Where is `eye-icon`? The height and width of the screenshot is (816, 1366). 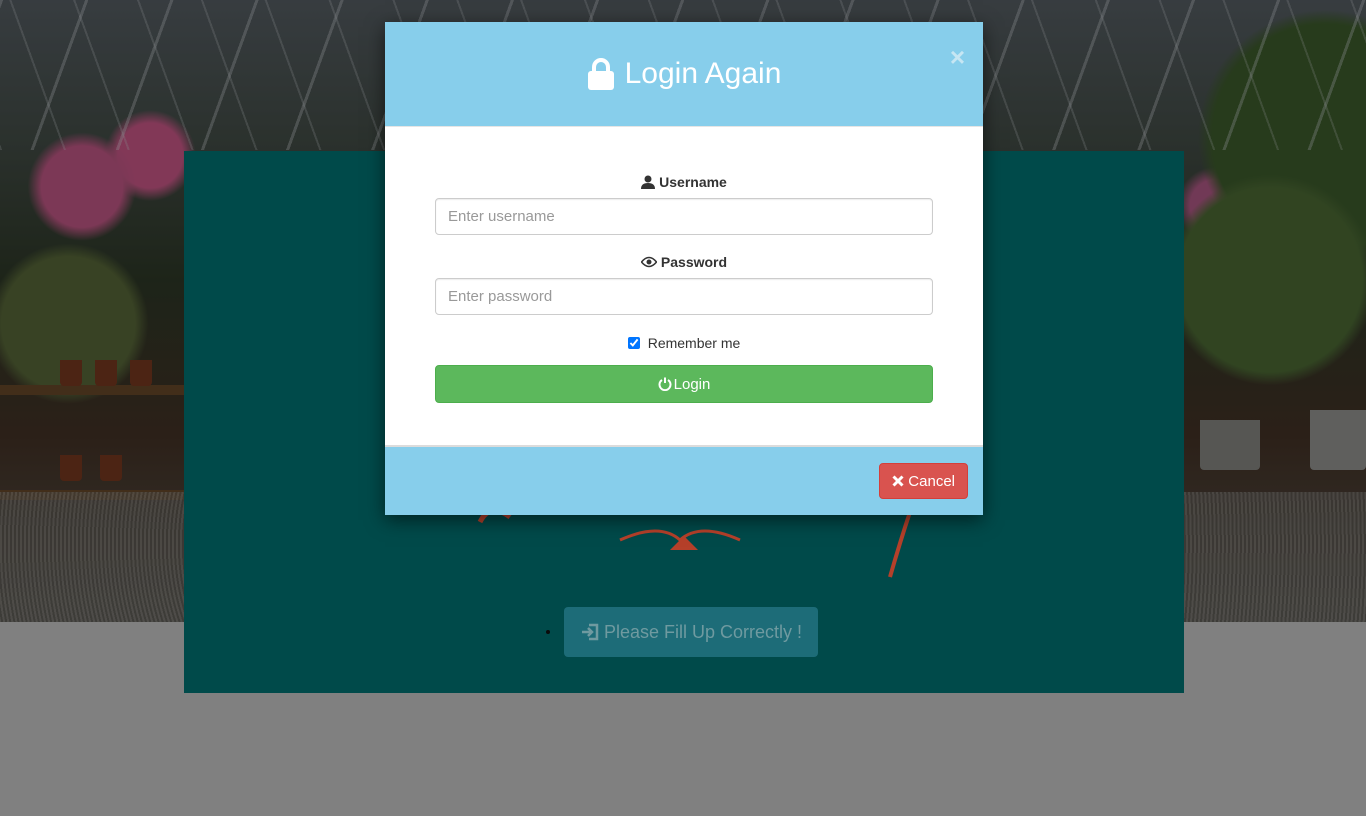
eye-icon is located at coordinates (648, 262).